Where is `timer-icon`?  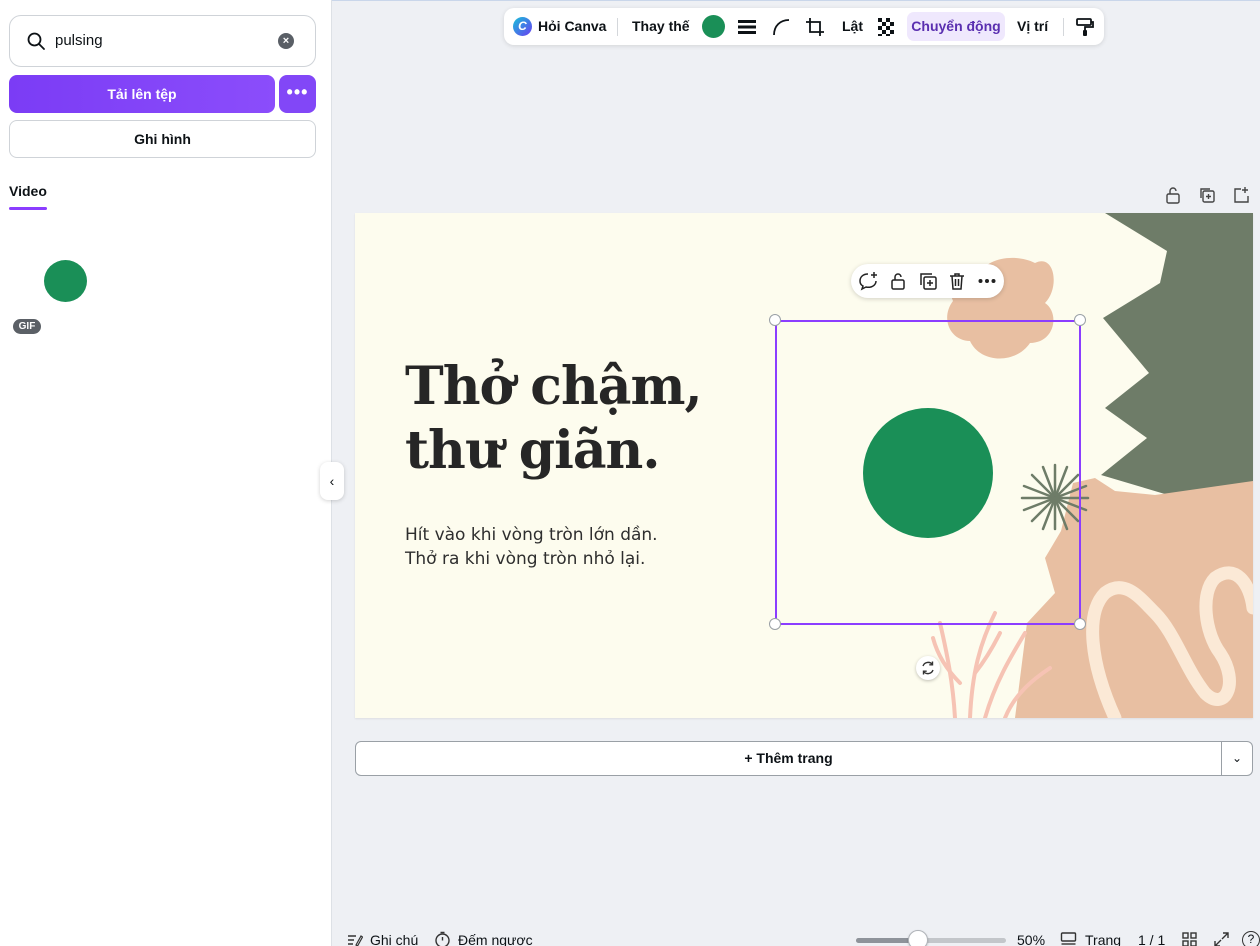
timer-icon is located at coordinates (442, 938).